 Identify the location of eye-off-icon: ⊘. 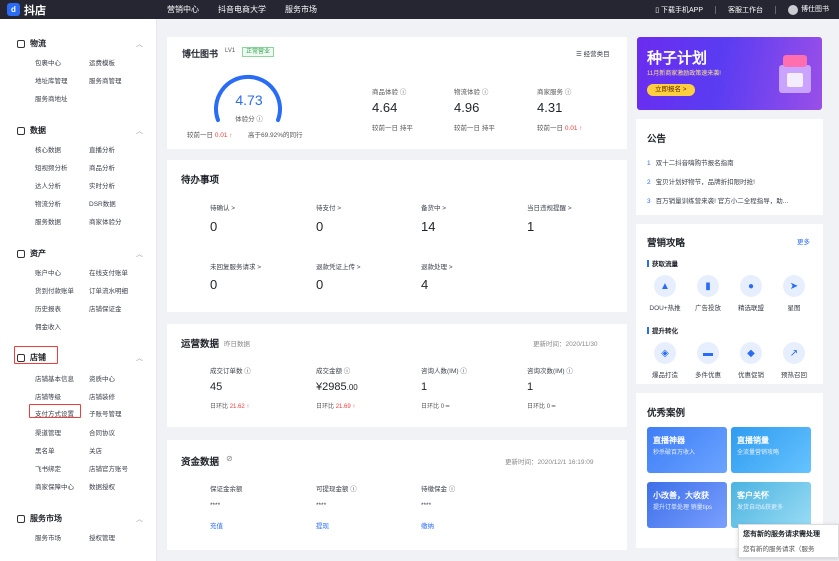
(229, 458).